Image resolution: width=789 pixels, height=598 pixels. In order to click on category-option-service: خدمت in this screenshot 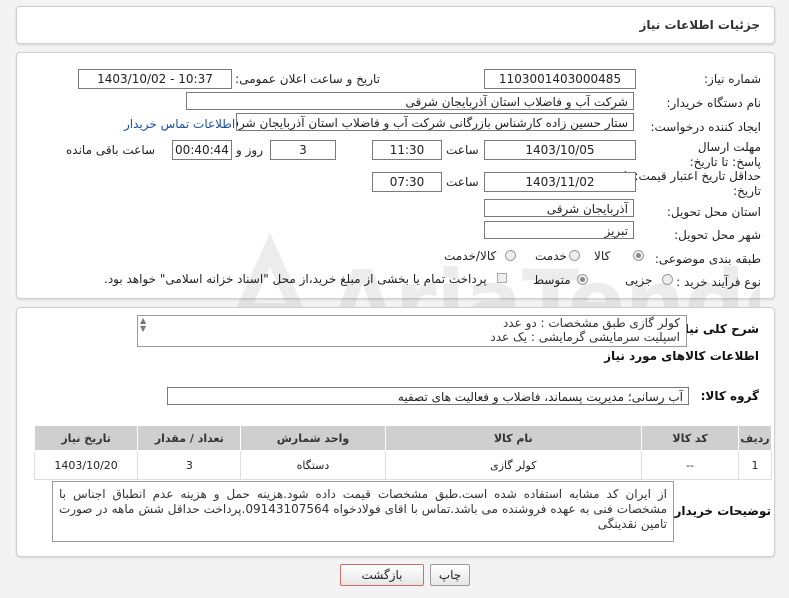, I will do `click(551, 256)`.